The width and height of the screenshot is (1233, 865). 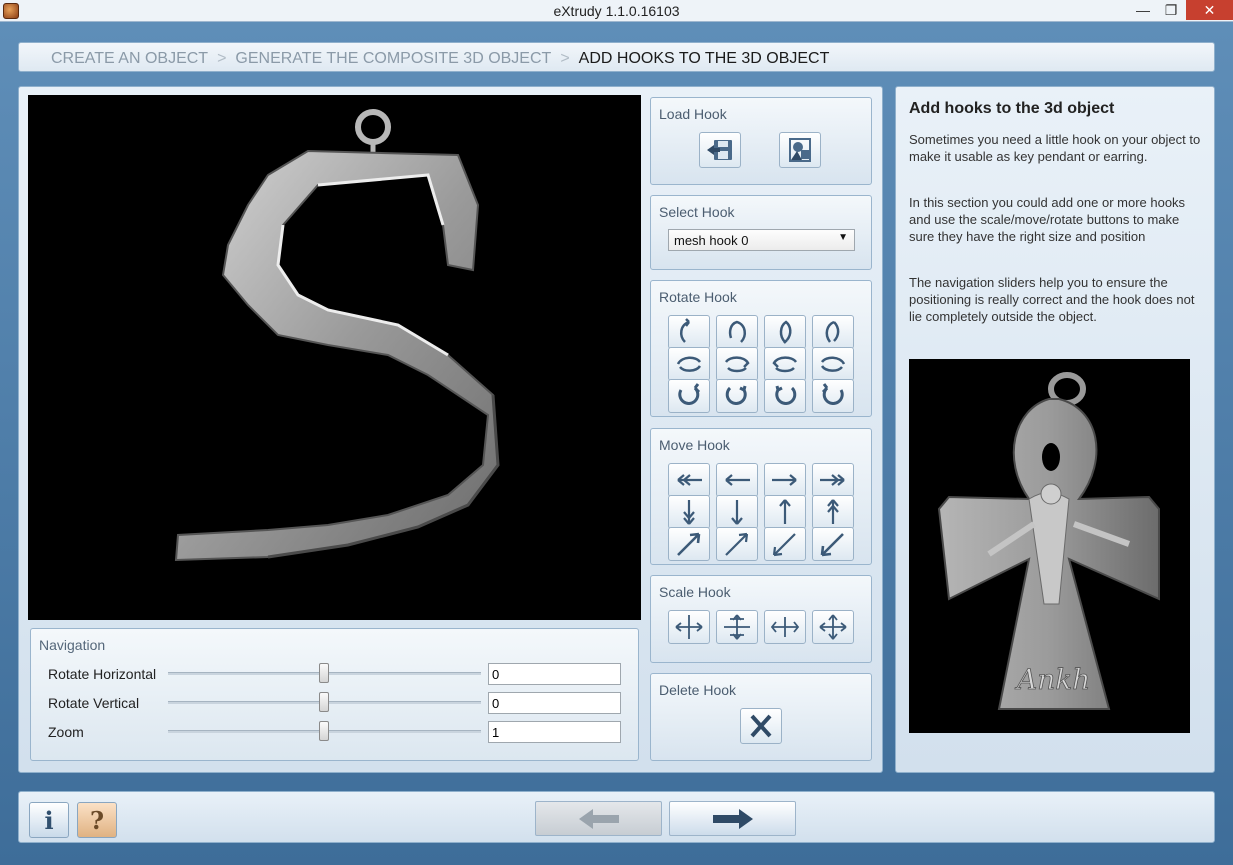 What do you see at coordinates (1048, 541) in the screenshot?
I see `ankh-pendant-image: Ankh` at bounding box center [1048, 541].